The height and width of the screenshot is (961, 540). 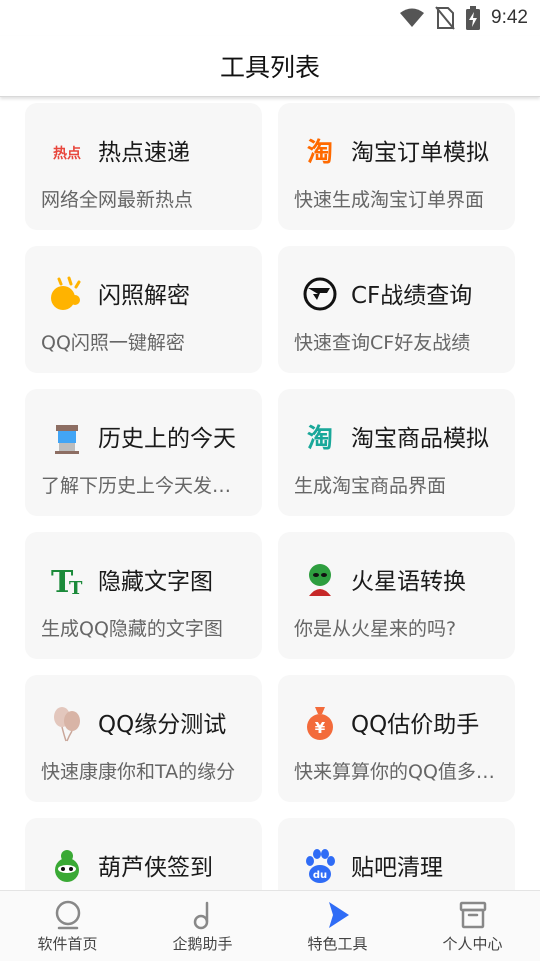 I want to click on app-header: 工具列表, so click(x=270, y=66).